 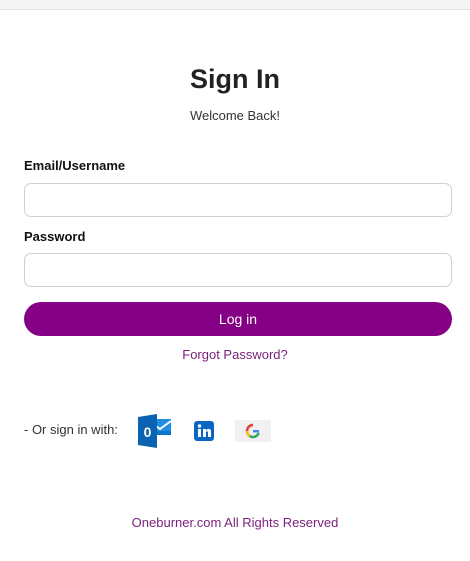 What do you see at coordinates (235, 522) in the screenshot?
I see `footer-copyright: Oneburner.com All Rights Reserved` at bounding box center [235, 522].